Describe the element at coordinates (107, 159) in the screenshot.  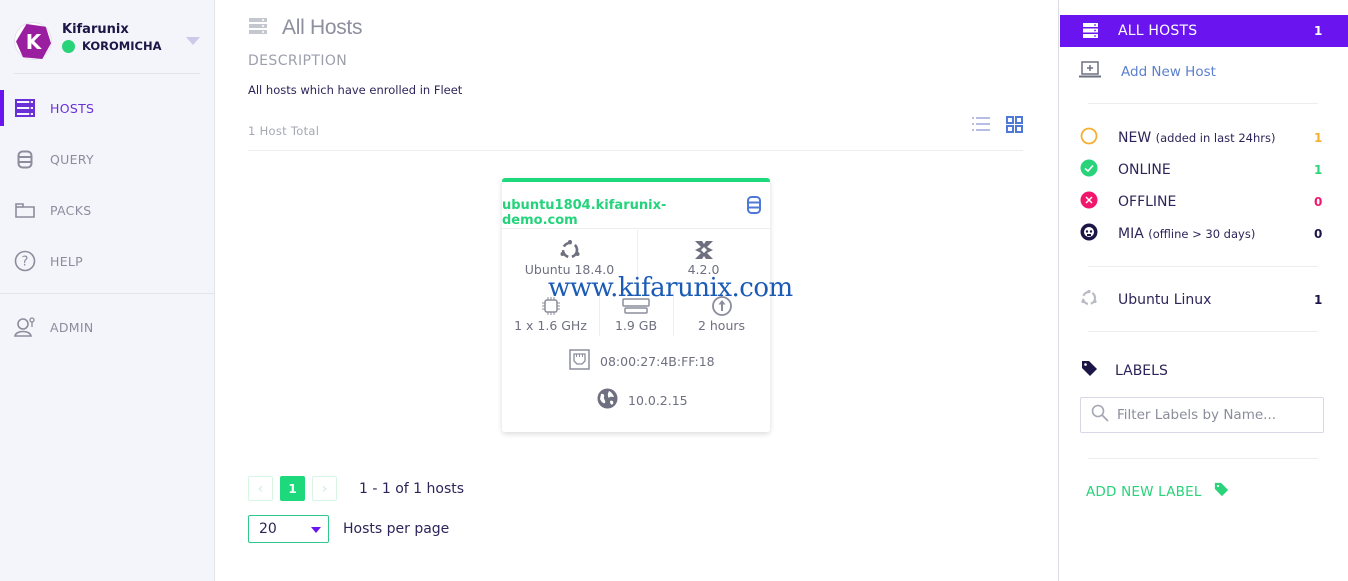
I see `sidebar-item-query: QUERY` at that location.